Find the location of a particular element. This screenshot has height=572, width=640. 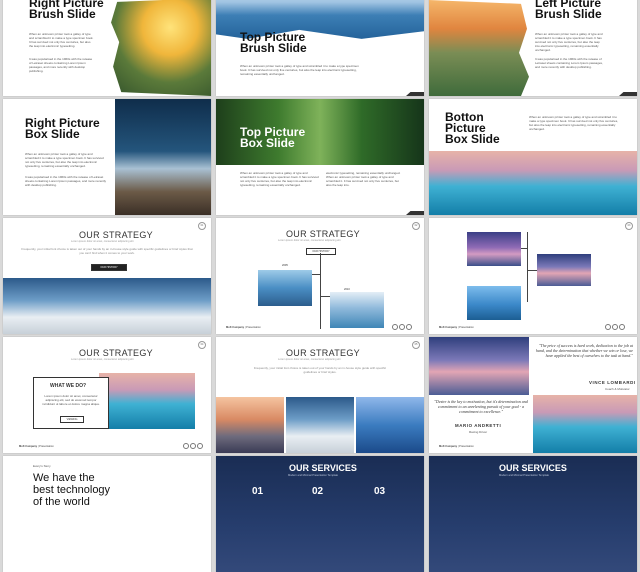

page-number: 02 is located at coordinates (416, 226).